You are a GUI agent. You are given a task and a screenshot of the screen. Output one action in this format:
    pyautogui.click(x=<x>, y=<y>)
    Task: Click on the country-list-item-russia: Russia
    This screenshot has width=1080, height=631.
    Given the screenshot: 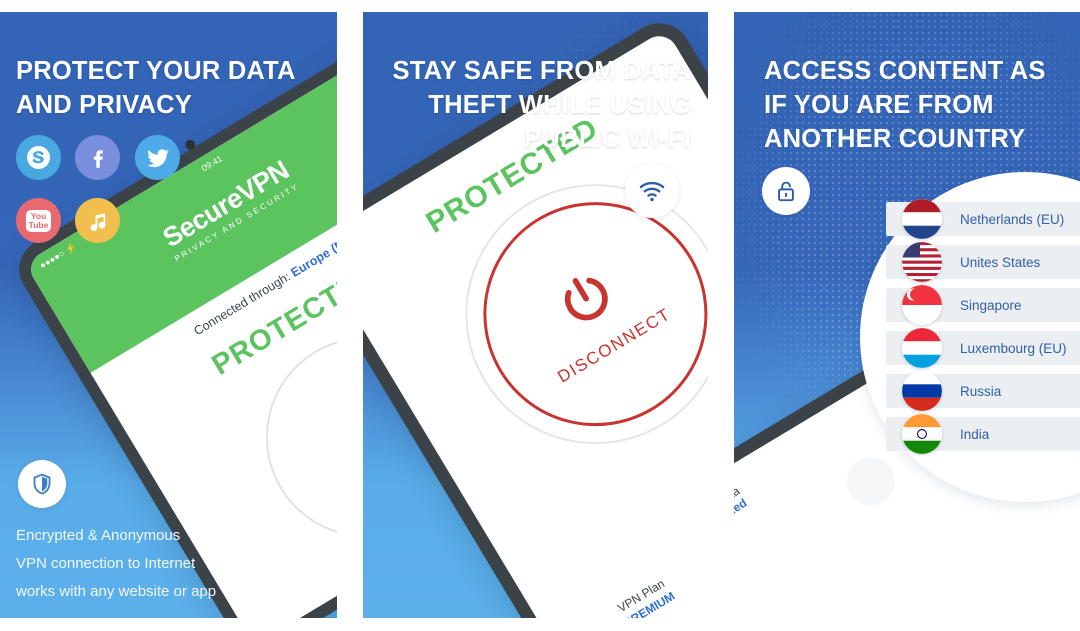 What is the action you would take?
    pyautogui.click(x=983, y=391)
    